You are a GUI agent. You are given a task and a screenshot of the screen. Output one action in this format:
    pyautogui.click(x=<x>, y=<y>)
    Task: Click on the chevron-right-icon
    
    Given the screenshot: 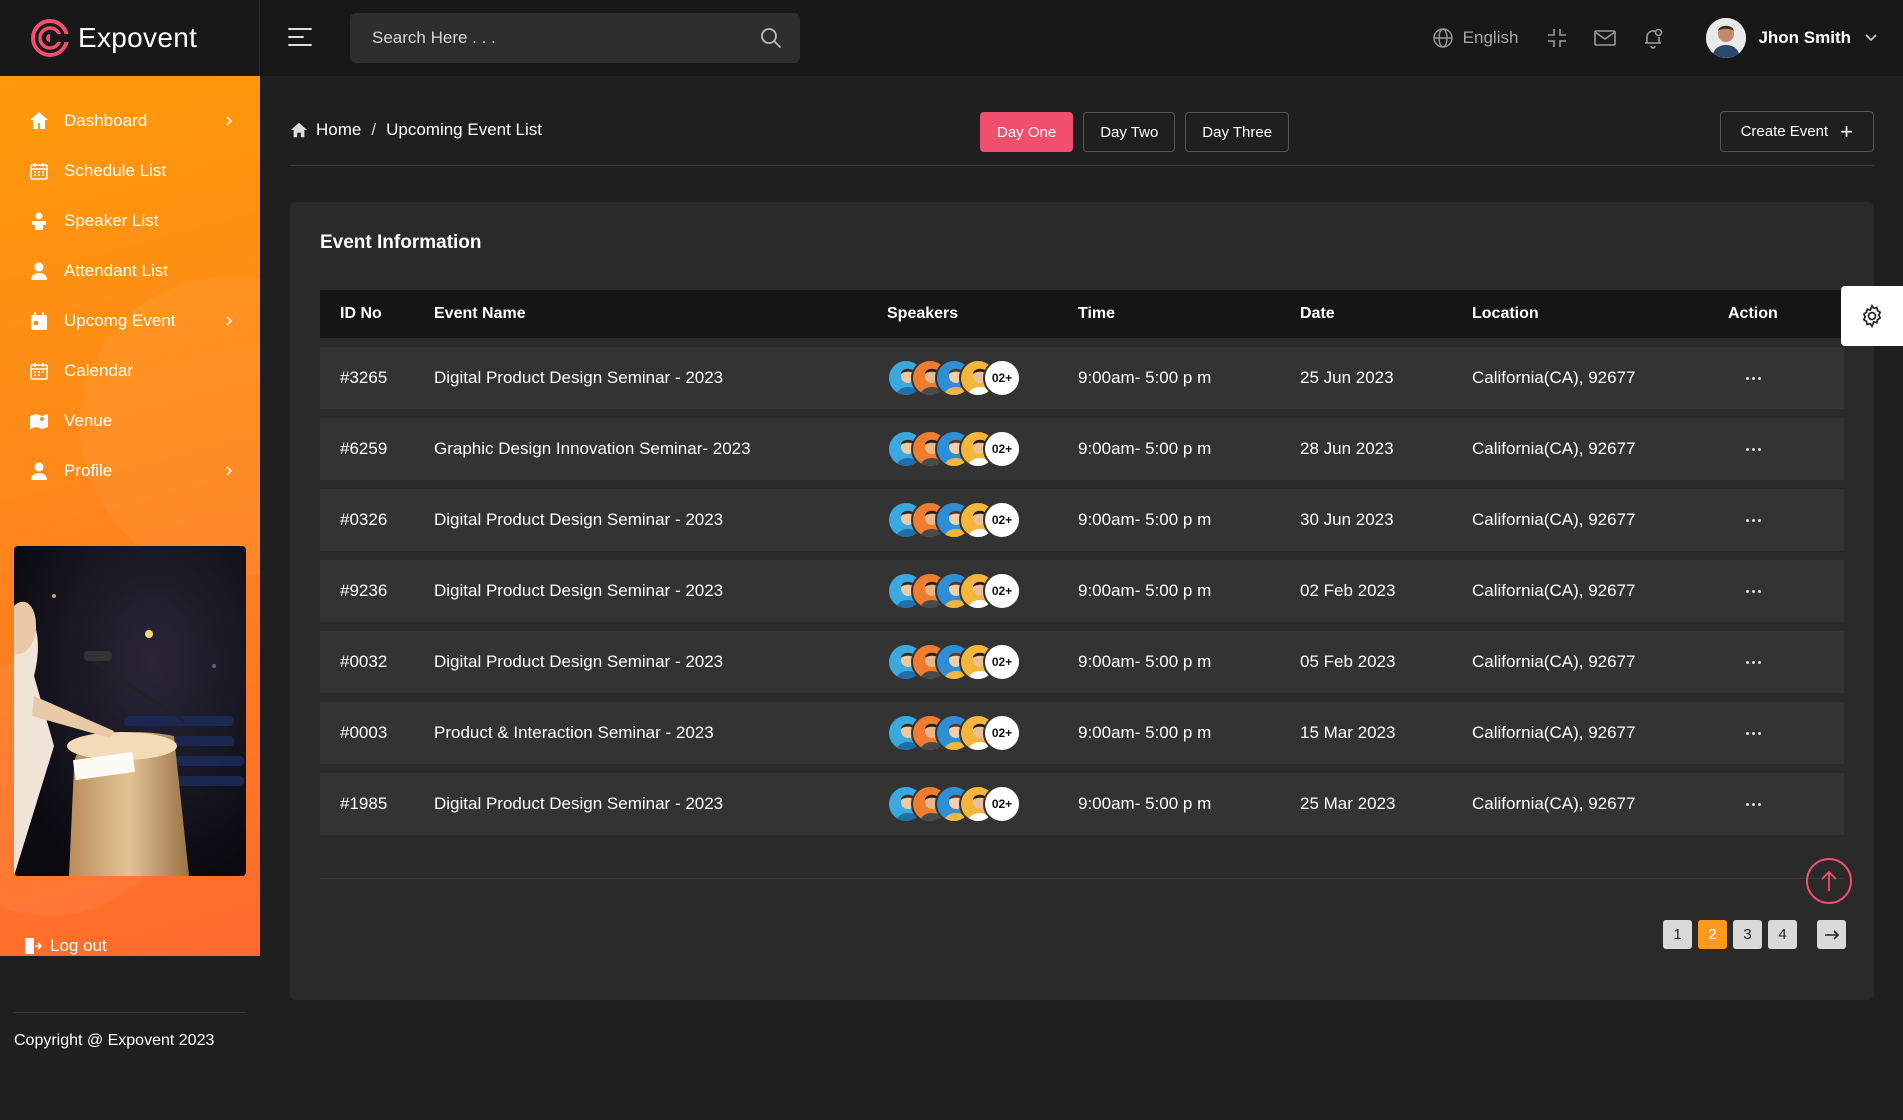 What is the action you would take?
    pyautogui.click(x=229, y=121)
    